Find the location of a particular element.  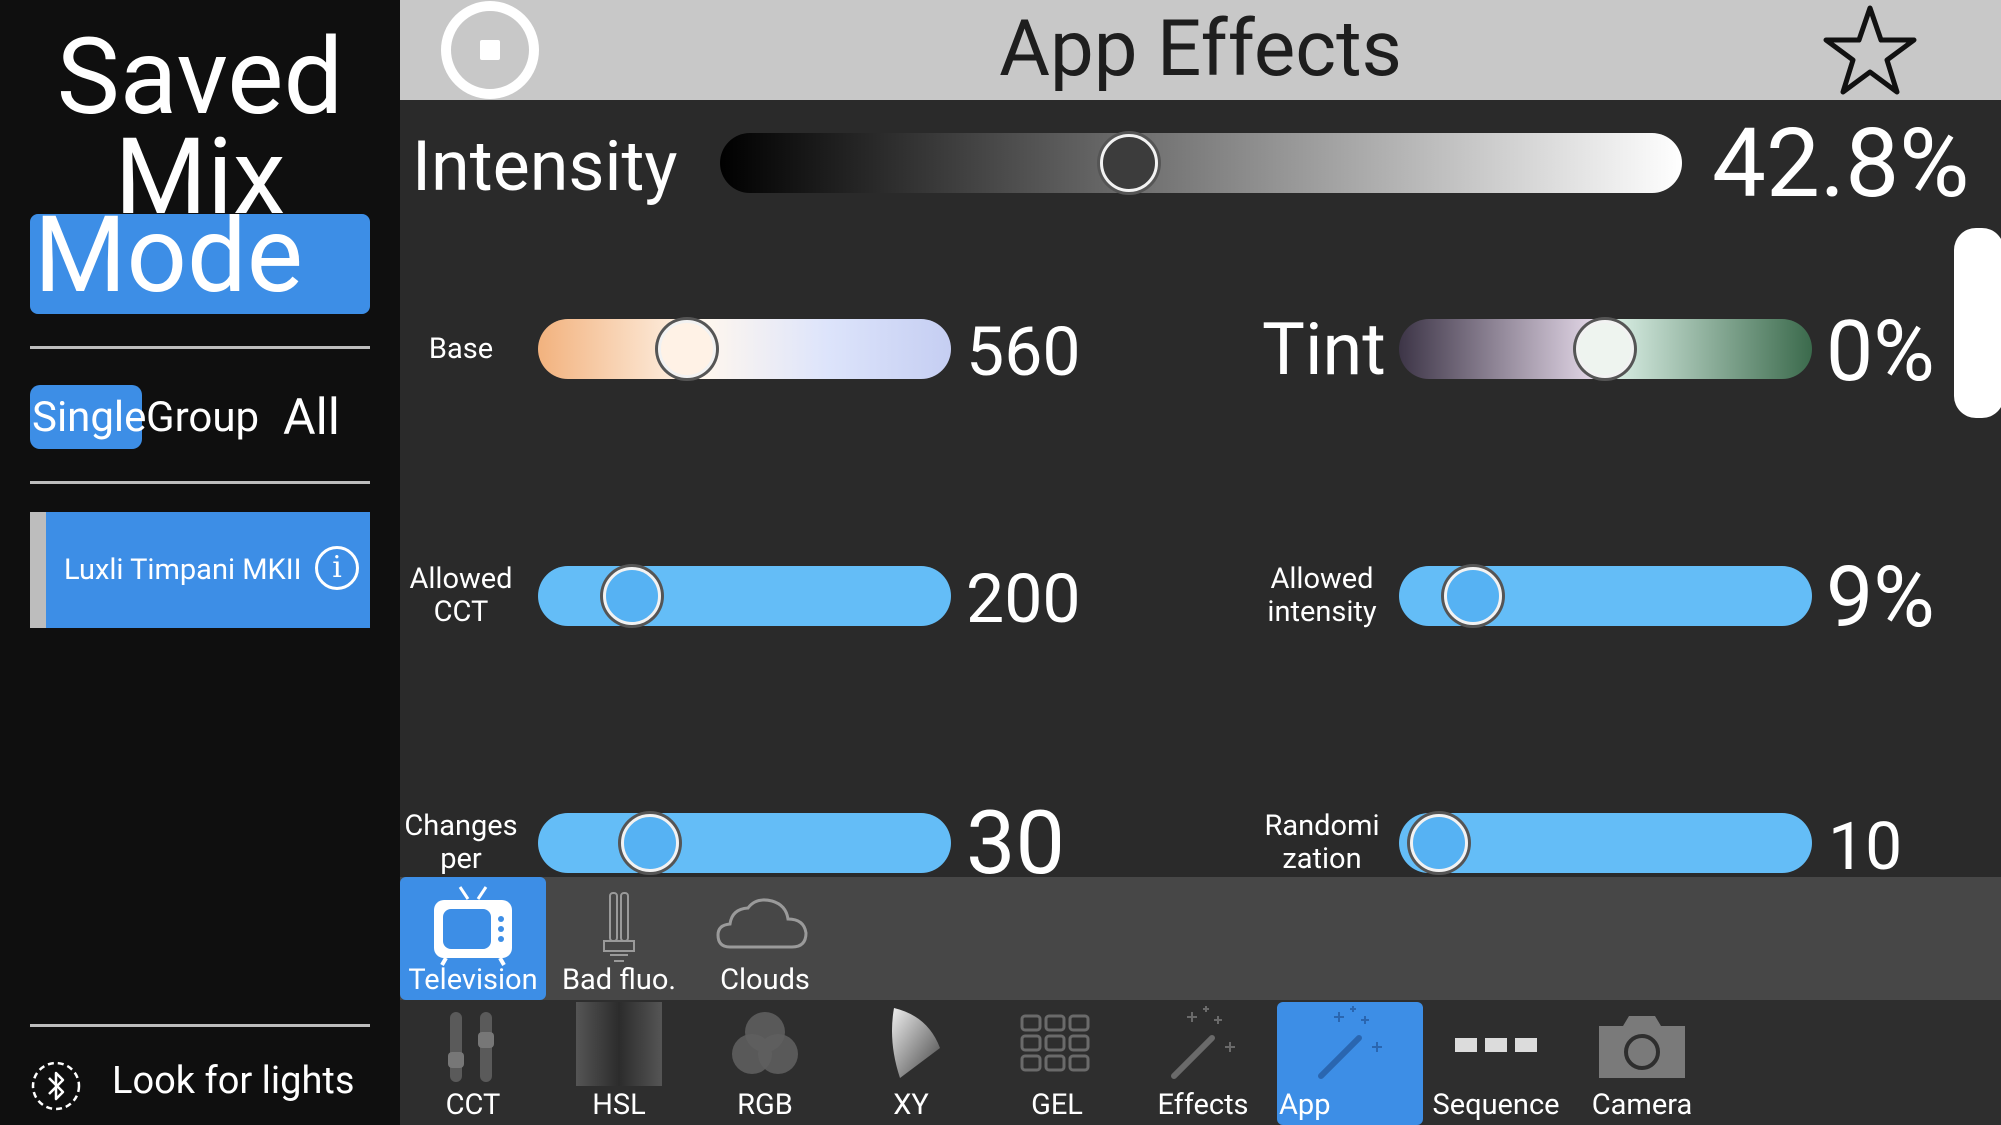

randomization-label: Randomi zation is located at coordinates (1322, 843).